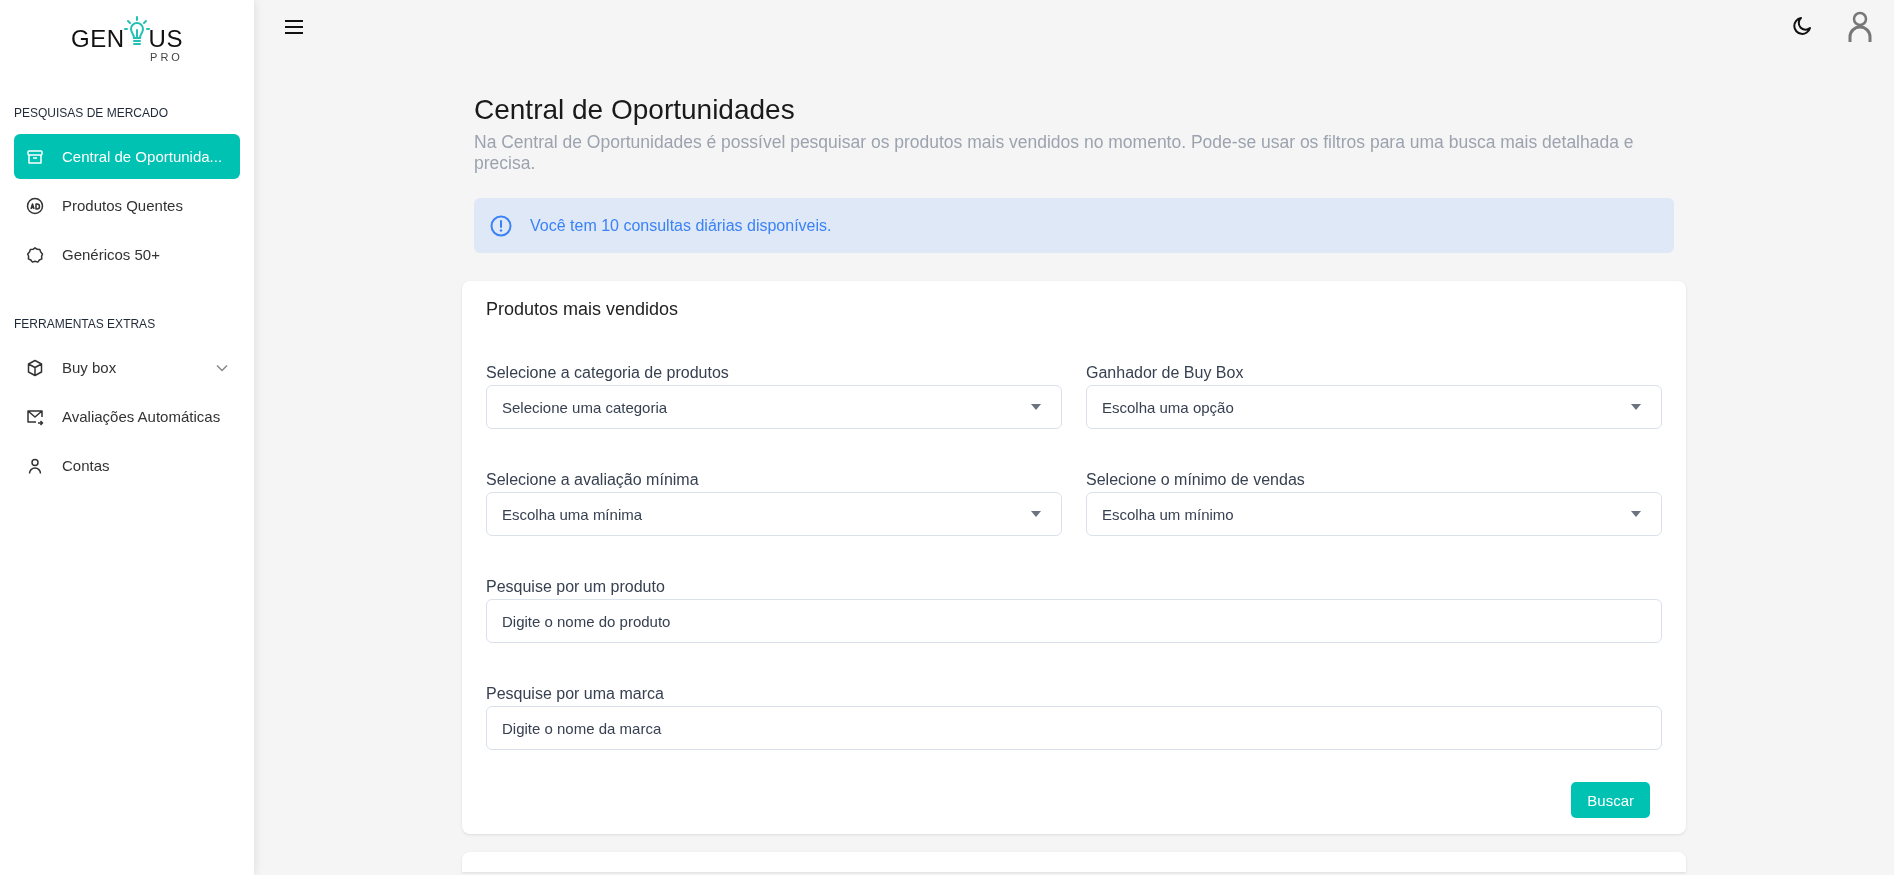  I want to click on section-heading: FERRAMENTAS EXTRAS, so click(85, 324).